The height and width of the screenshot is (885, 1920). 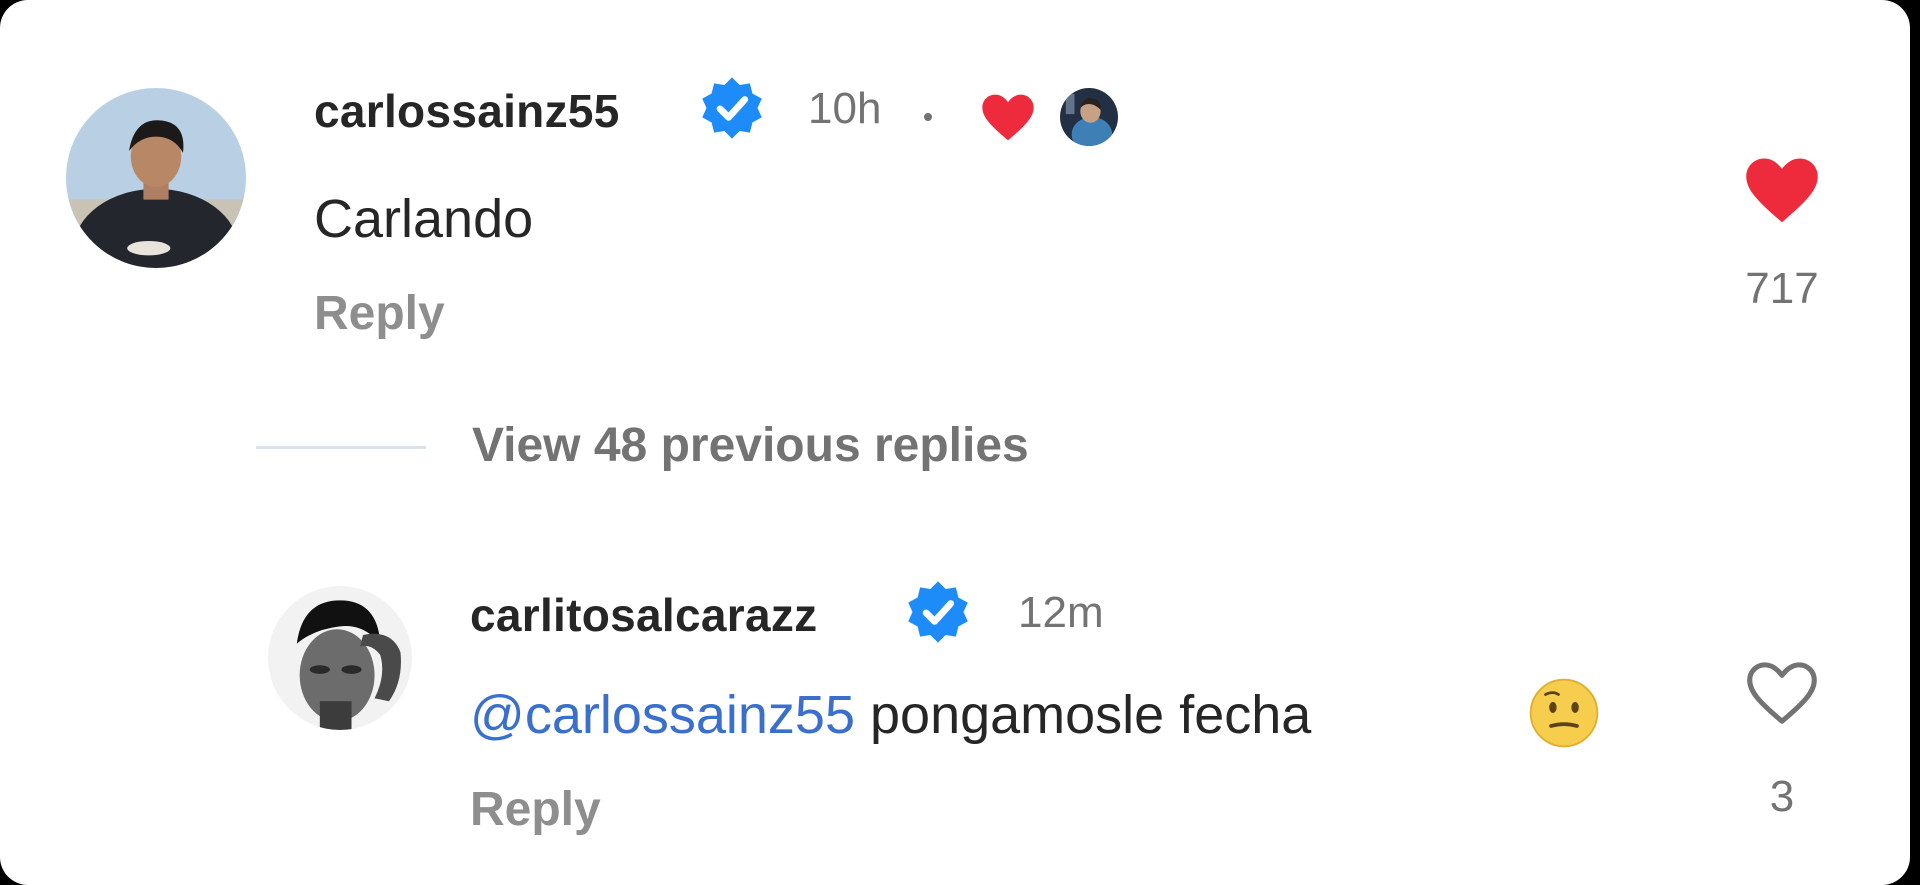 I want to click on avatar-carlitosalcarazz, so click(x=340, y=658).